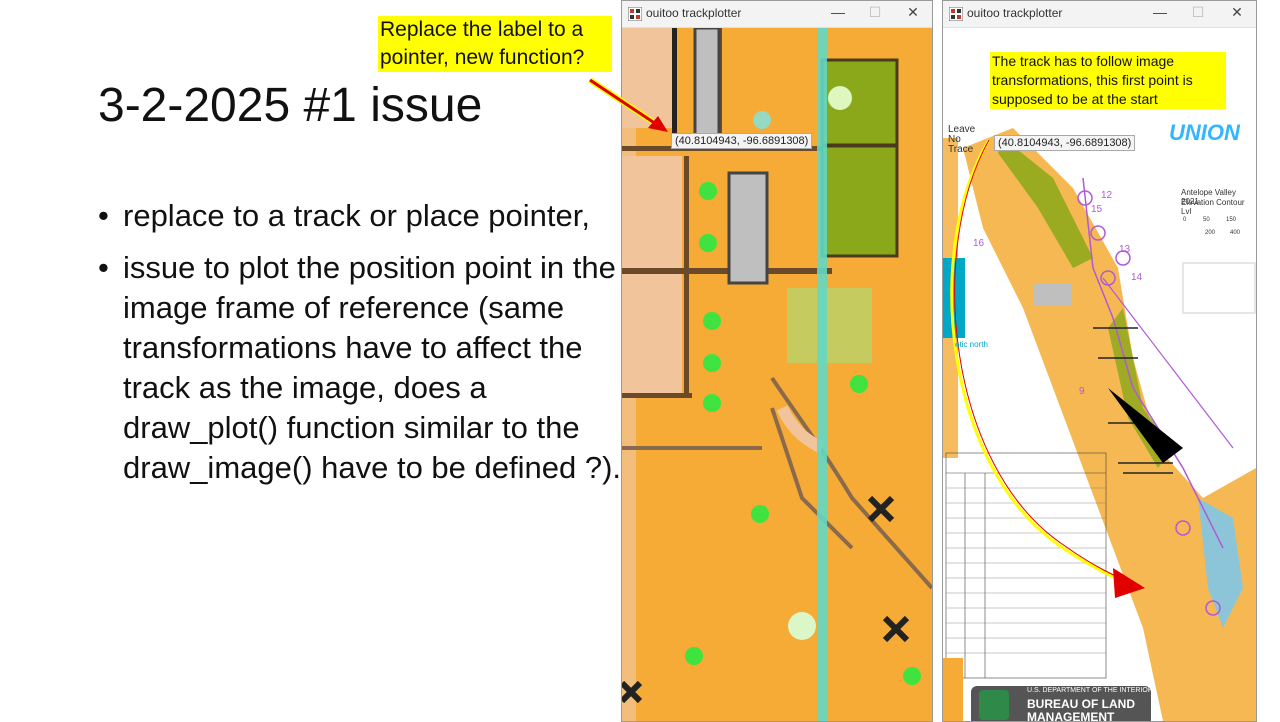 The height and width of the screenshot is (722, 1280). Describe the element at coordinates (1071, 716) in the screenshot. I see `agency-line: MANAGEMENT` at that location.